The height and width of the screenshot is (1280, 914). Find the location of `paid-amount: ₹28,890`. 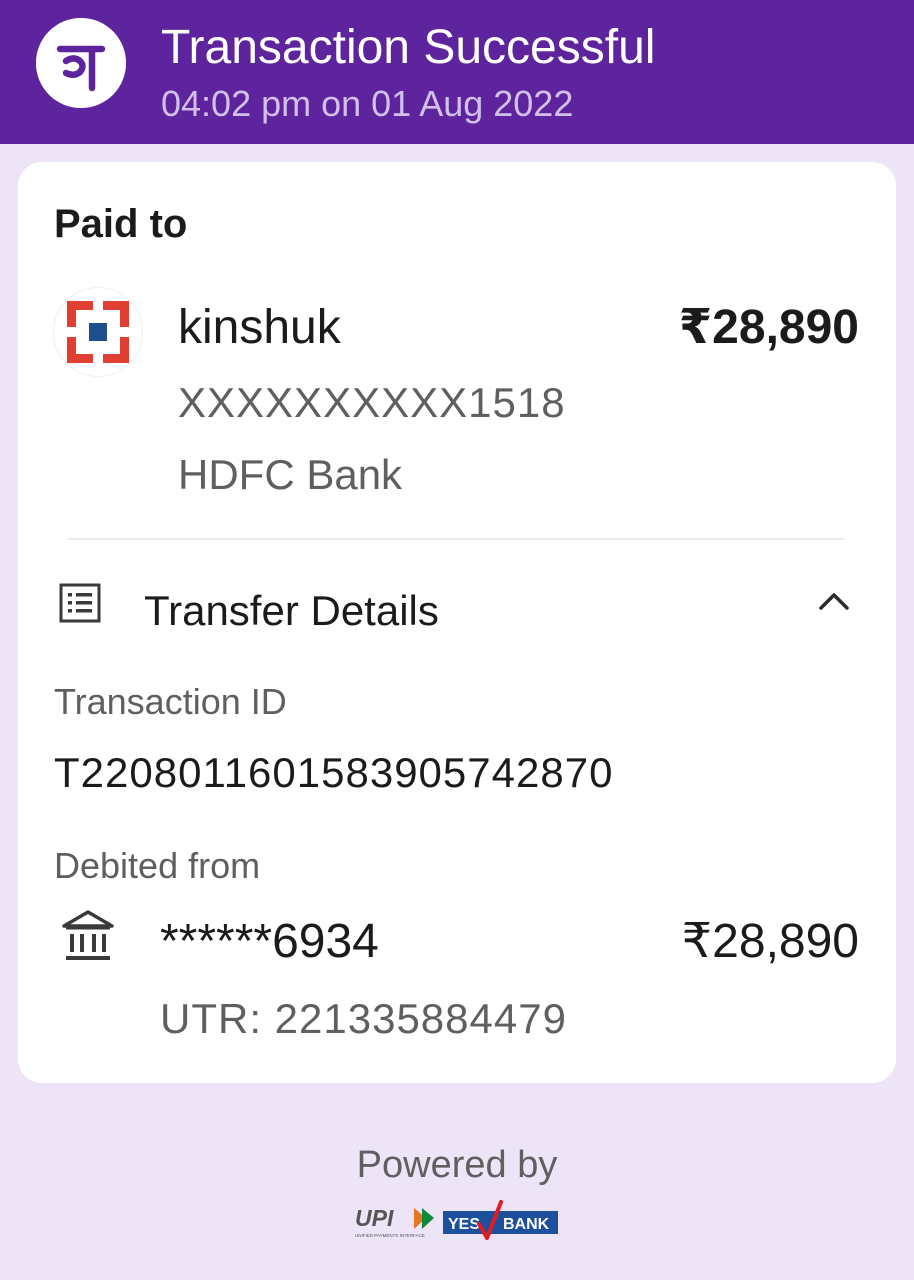

paid-amount: ₹28,890 is located at coordinates (768, 327).